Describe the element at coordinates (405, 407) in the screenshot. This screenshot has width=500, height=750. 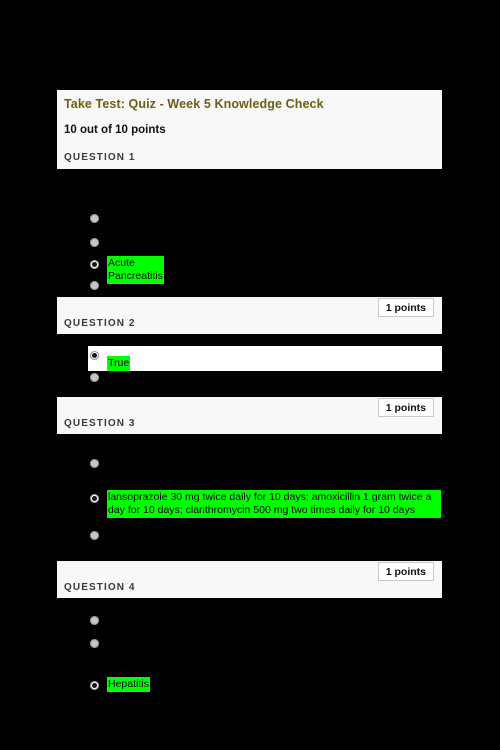
I see `points-badge-3: 1 points` at that location.